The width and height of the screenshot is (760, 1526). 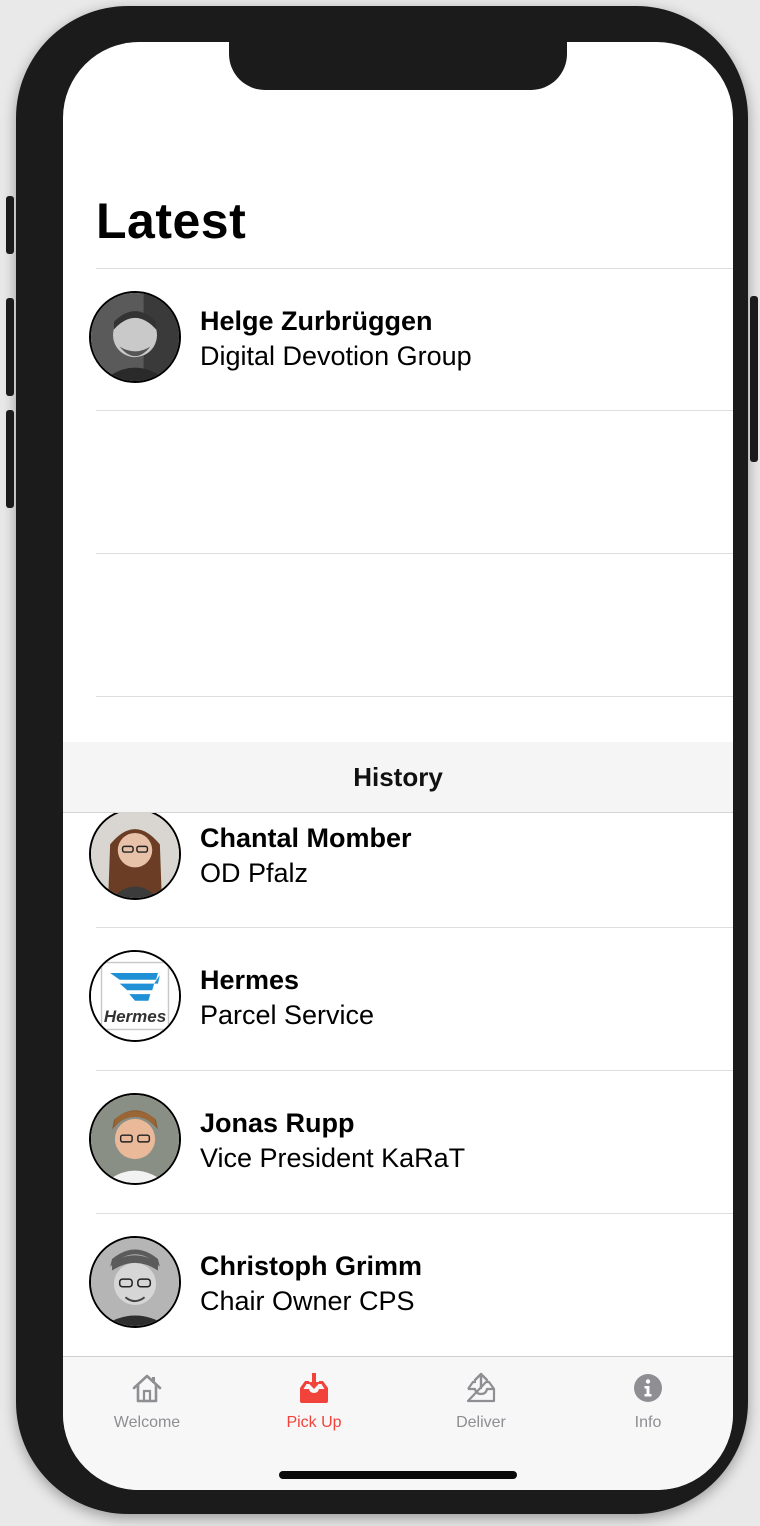 What do you see at coordinates (648, 1422) in the screenshot?
I see `tab-label: Info` at bounding box center [648, 1422].